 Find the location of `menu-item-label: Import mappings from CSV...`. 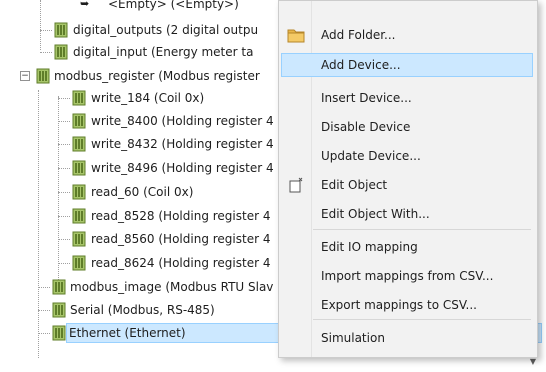

menu-item-label: Import mappings from CSV... is located at coordinates (407, 276).